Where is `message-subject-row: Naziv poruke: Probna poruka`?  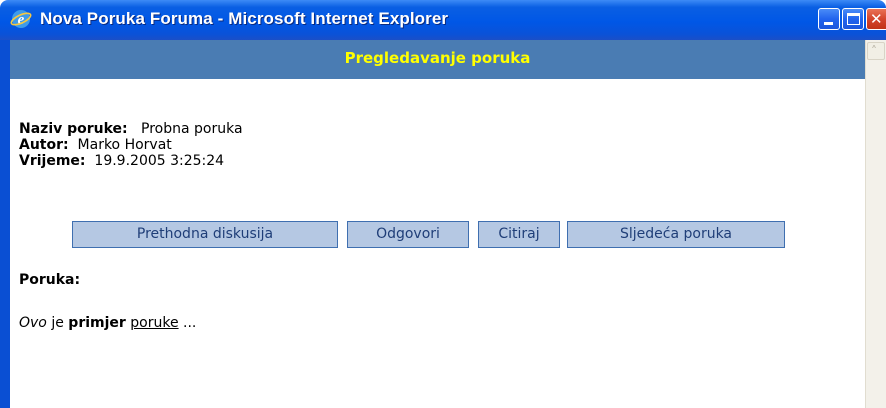 message-subject-row: Naziv poruke: Probna poruka is located at coordinates (131, 129).